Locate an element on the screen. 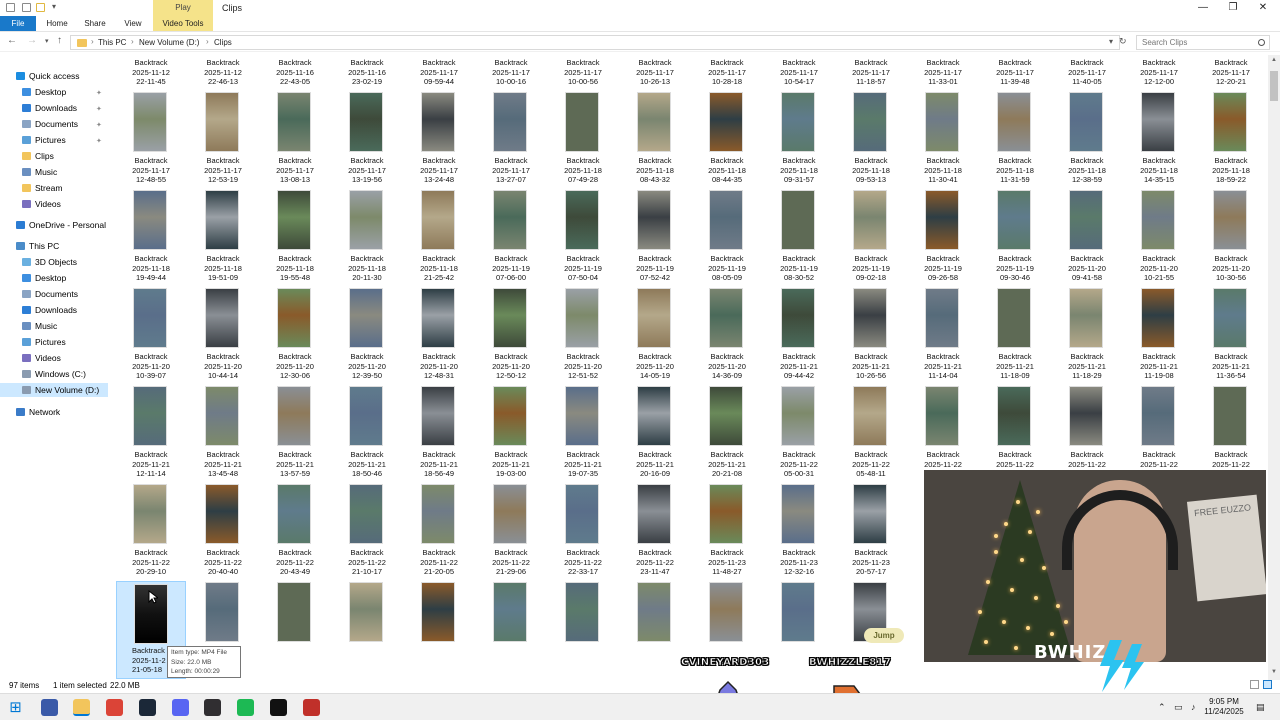 The image size is (1280, 720). show-hidden-icons-icon: ⌃ is located at coordinates (1162, 707).